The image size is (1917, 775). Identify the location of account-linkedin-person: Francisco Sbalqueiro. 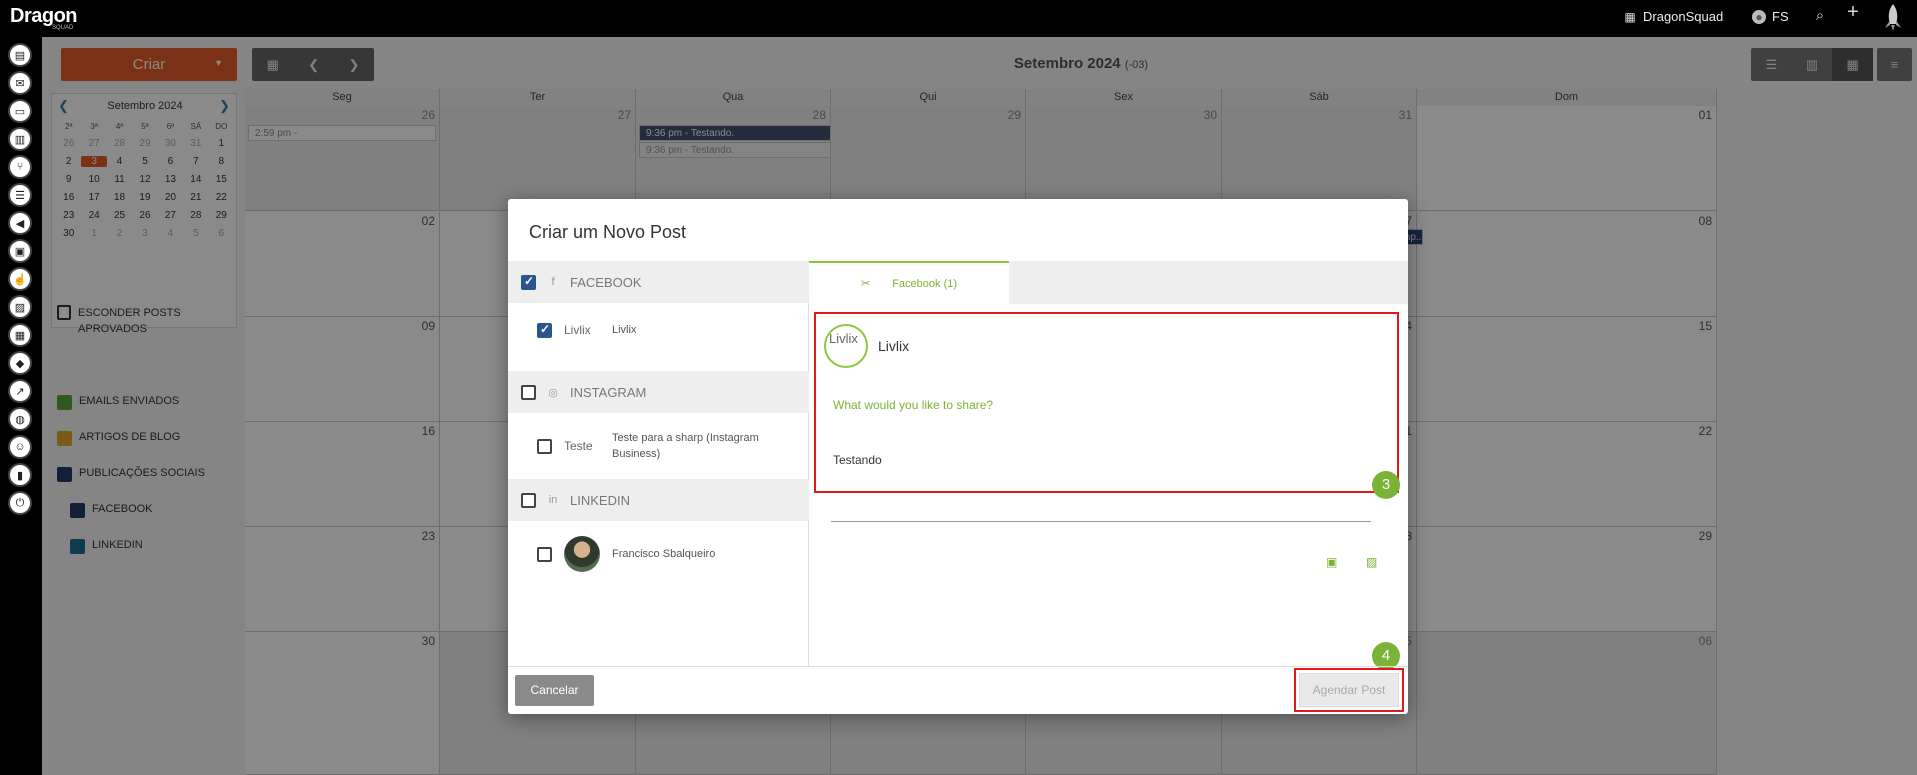
(658, 554).